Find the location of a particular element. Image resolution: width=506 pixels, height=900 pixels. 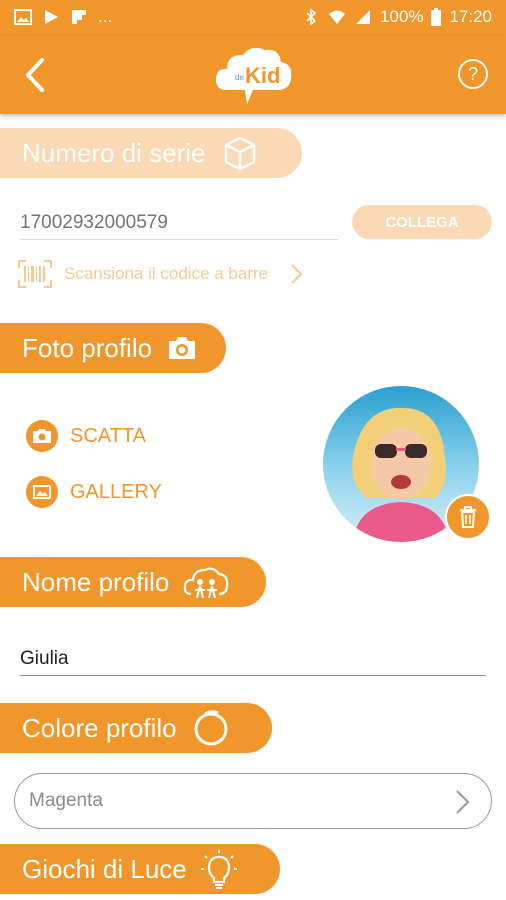

app-bar: de Kid ? is located at coordinates (253, 75).